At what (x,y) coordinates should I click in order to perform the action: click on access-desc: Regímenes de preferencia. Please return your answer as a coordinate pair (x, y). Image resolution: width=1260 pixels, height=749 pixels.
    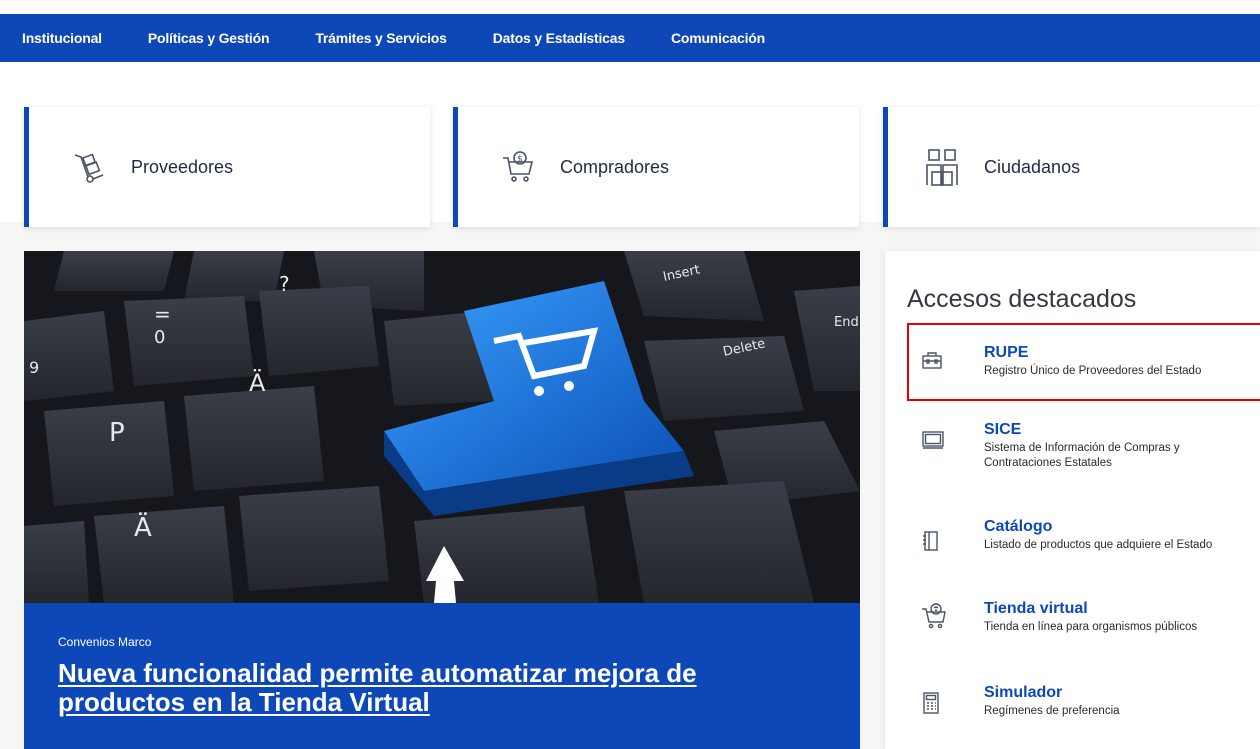
    Looking at the image, I should click on (1052, 711).